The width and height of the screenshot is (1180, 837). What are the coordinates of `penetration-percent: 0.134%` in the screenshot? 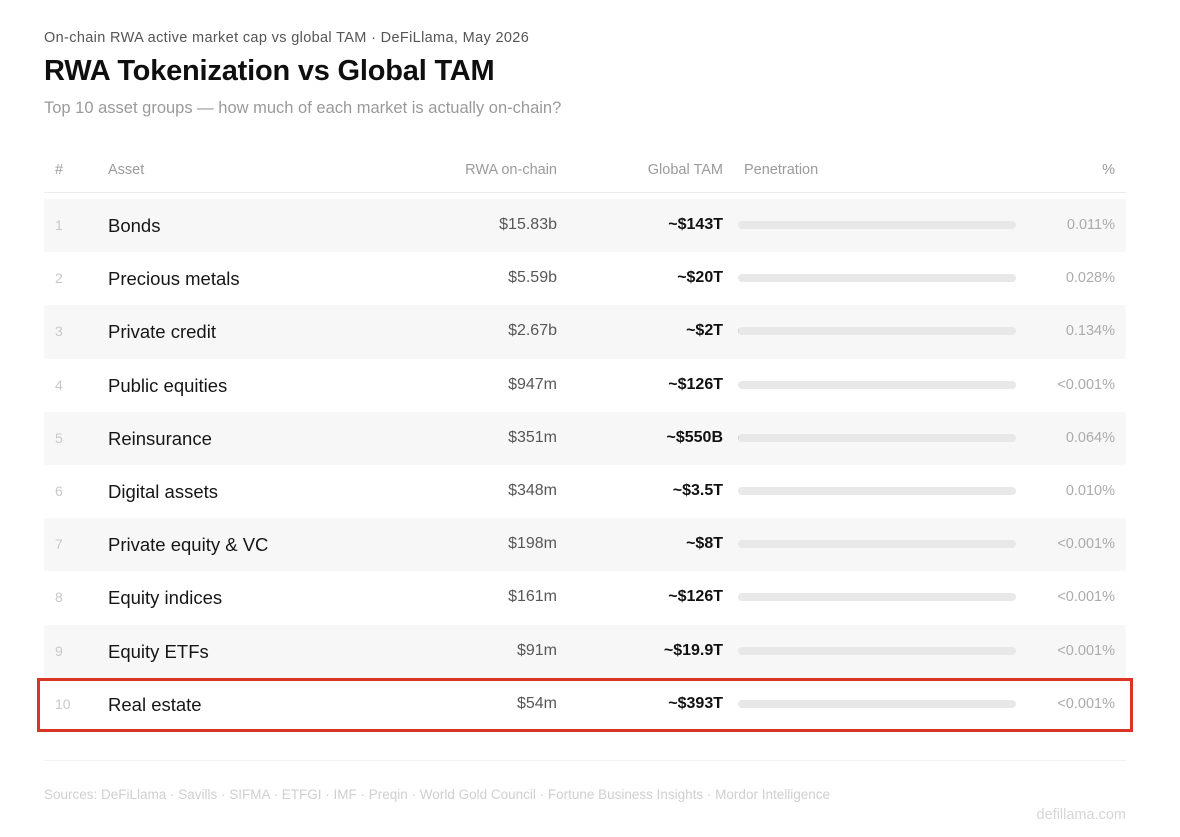 It's located at (1090, 331).